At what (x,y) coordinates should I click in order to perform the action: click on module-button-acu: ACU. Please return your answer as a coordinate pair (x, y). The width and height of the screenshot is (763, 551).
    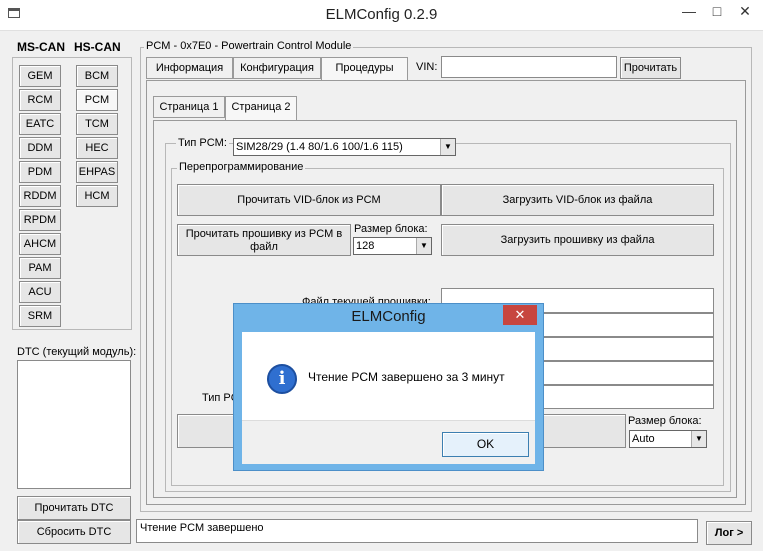
    Looking at the image, I should click on (40, 292).